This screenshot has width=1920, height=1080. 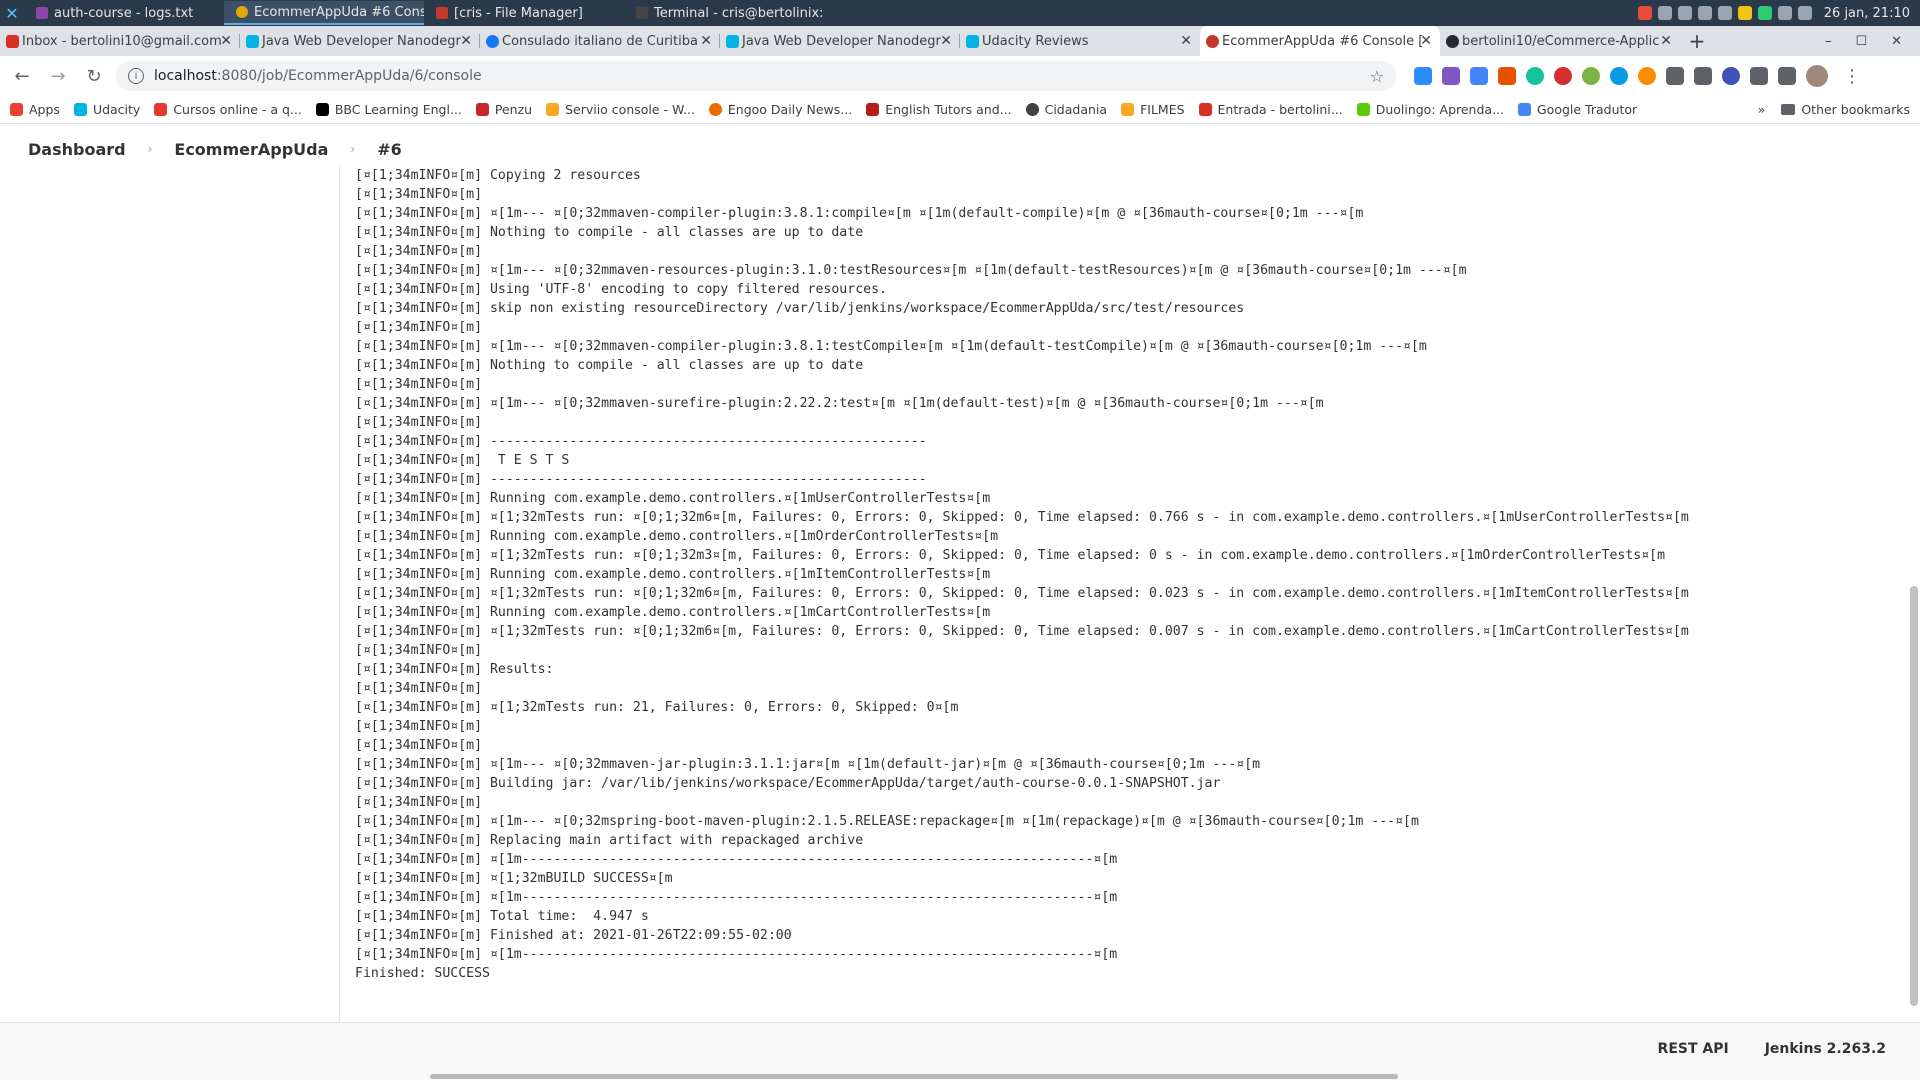 What do you see at coordinates (1644, 13) in the screenshot?
I see `record-icon` at bounding box center [1644, 13].